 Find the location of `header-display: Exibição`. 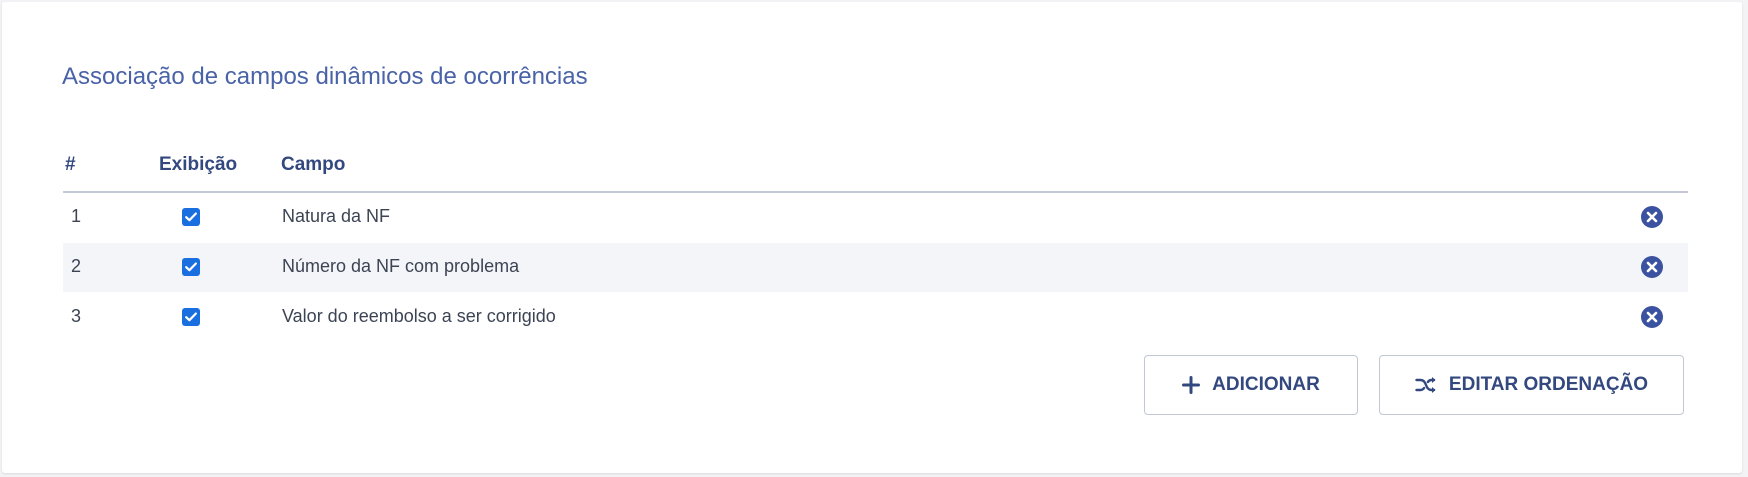

header-display: Exibição is located at coordinates (198, 164).